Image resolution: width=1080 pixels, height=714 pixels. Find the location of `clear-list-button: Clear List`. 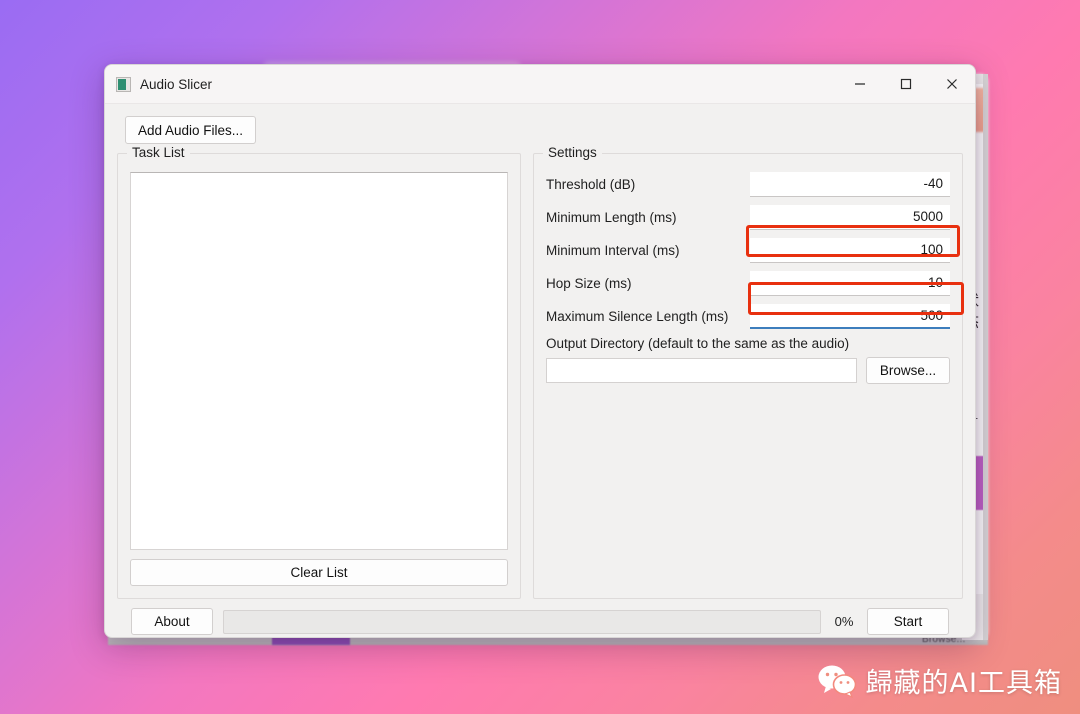

clear-list-button: Clear List is located at coordinates (319, 572).